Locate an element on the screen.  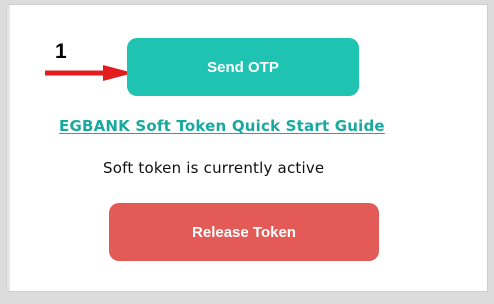
release-token-button: Release Token is located at coordinates (244, 232).